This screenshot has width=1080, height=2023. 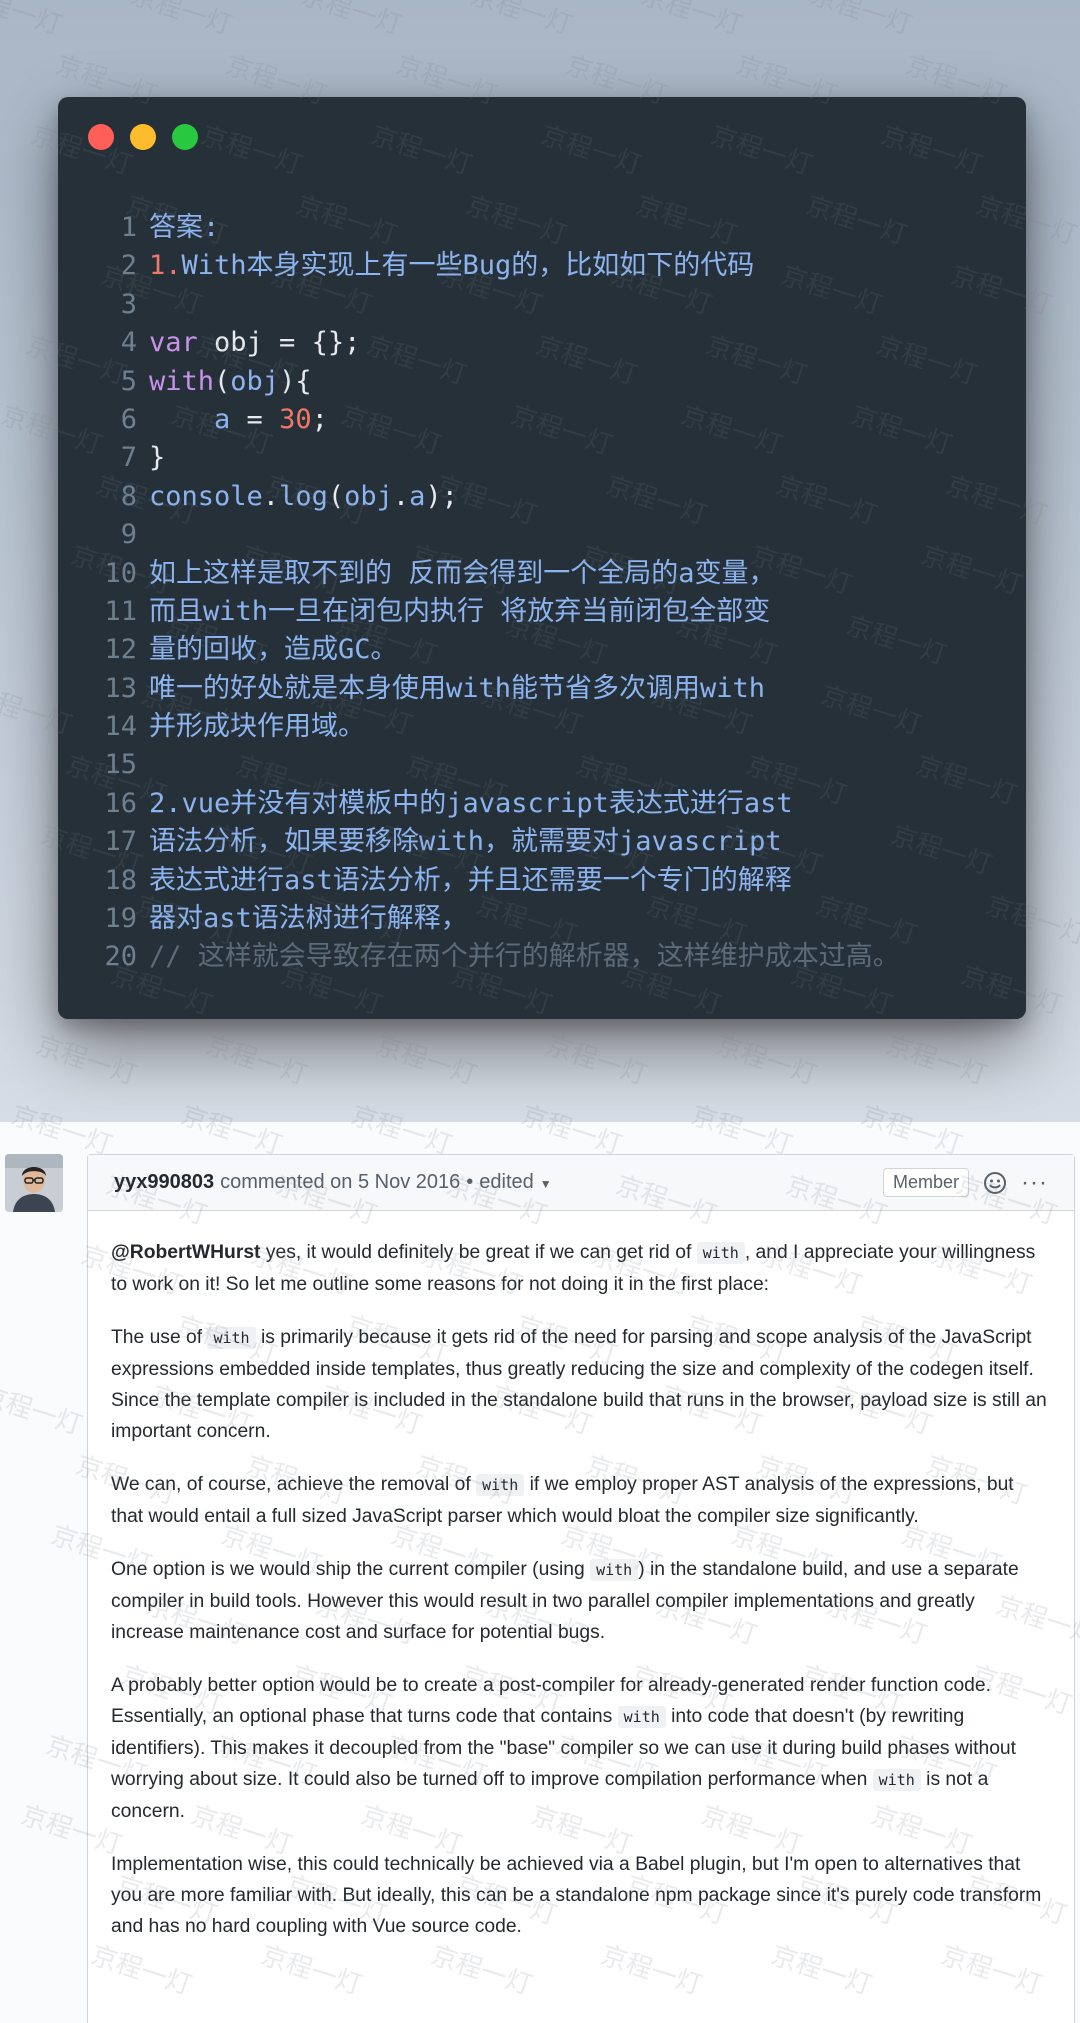 I want to click on code-token: With本身实现上有一些Bug的，比如如下的代码, so click(x=468, y=266).